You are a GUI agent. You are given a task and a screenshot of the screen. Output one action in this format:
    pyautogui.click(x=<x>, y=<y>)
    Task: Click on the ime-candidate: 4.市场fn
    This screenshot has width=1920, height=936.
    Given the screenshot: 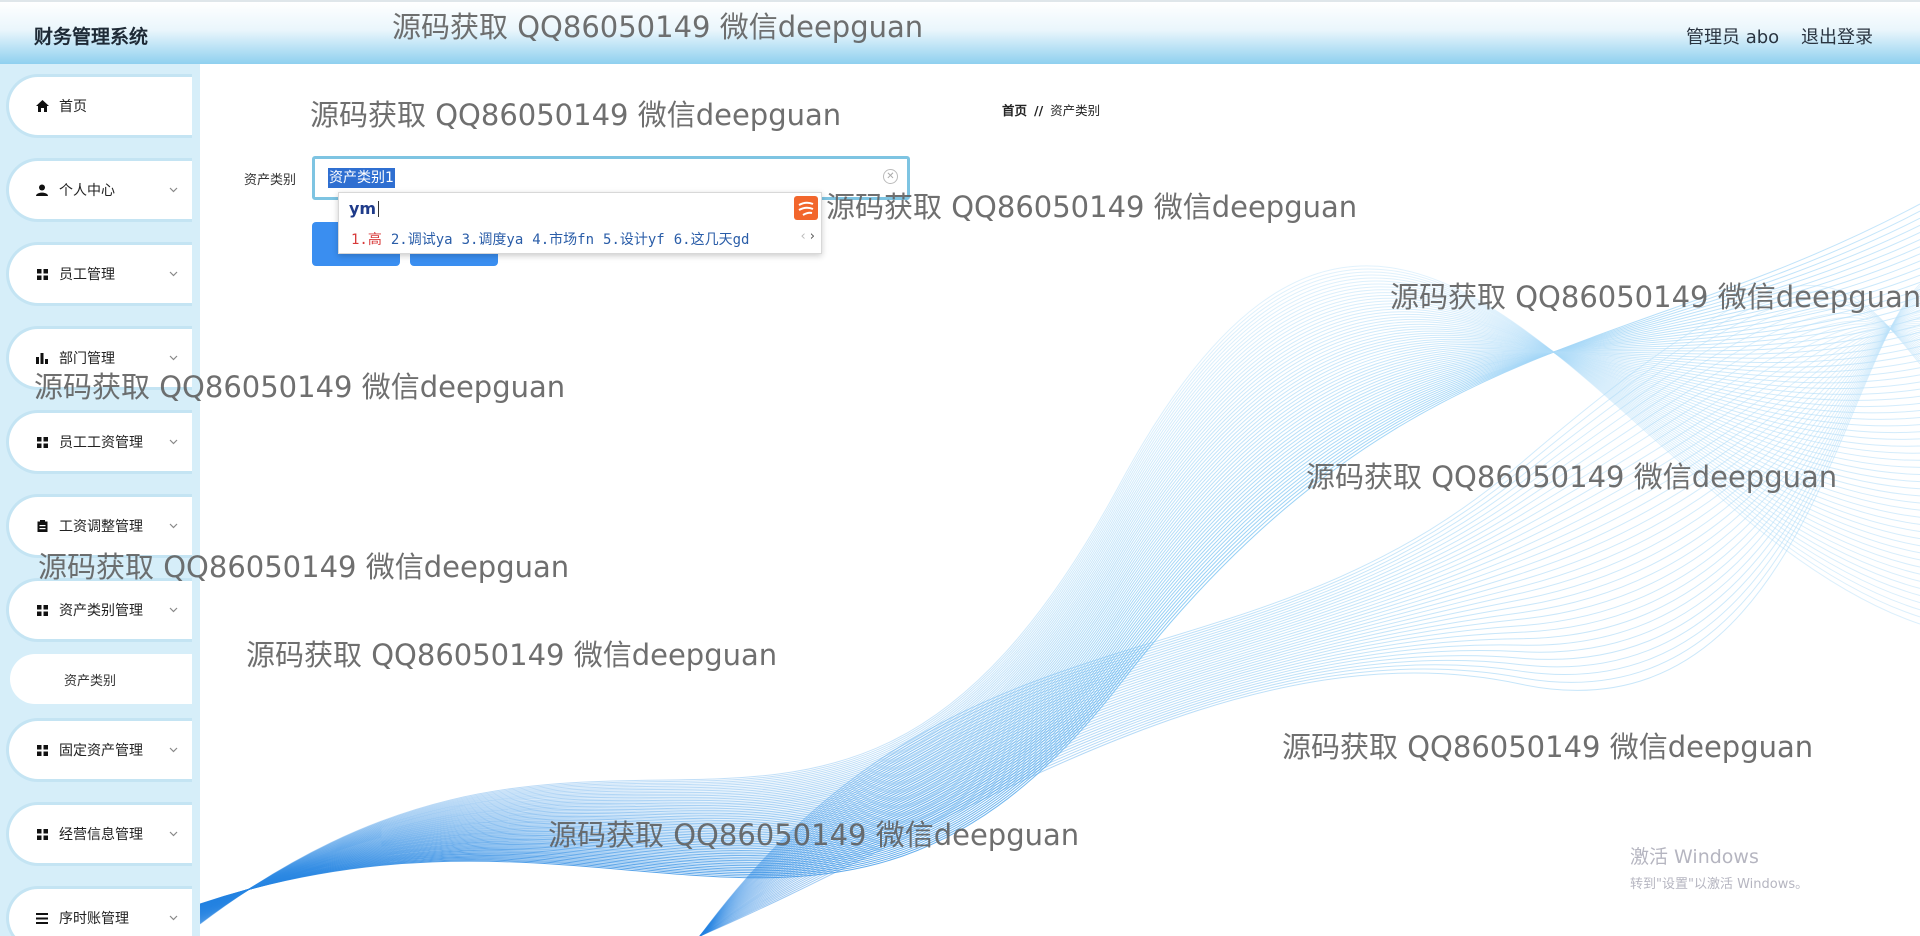 What is the action you would take?
    pyautogui.click(x=563, y=240)
    